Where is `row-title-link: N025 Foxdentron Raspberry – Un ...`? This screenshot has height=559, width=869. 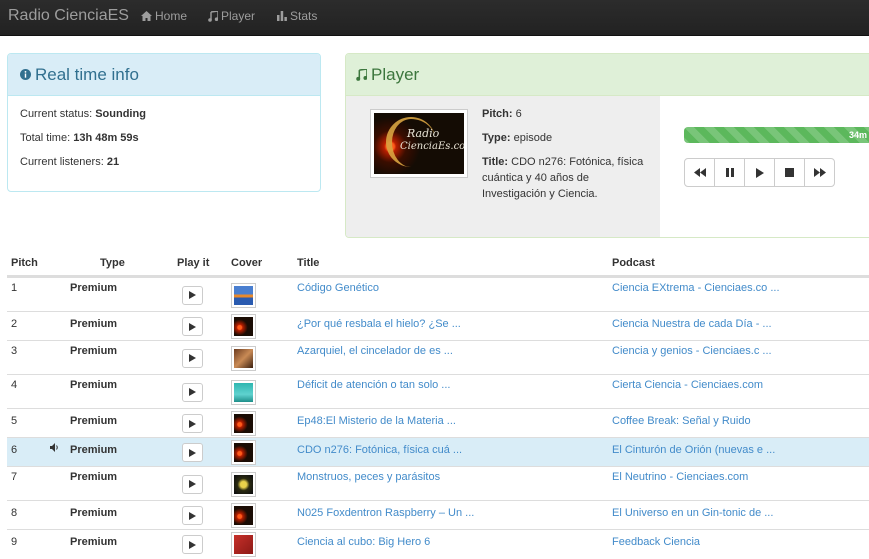
row-title-link: N025 Foxdentron Raspberry – Un ... is located at coordinates (385, 513).